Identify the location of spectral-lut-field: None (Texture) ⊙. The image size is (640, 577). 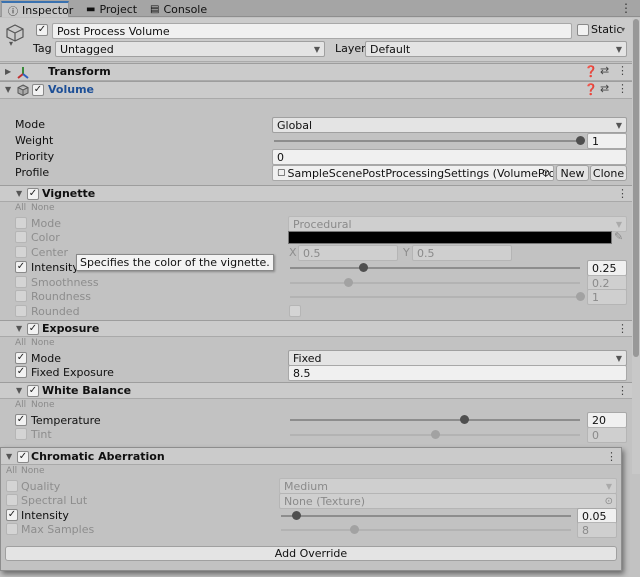
(448, 501).